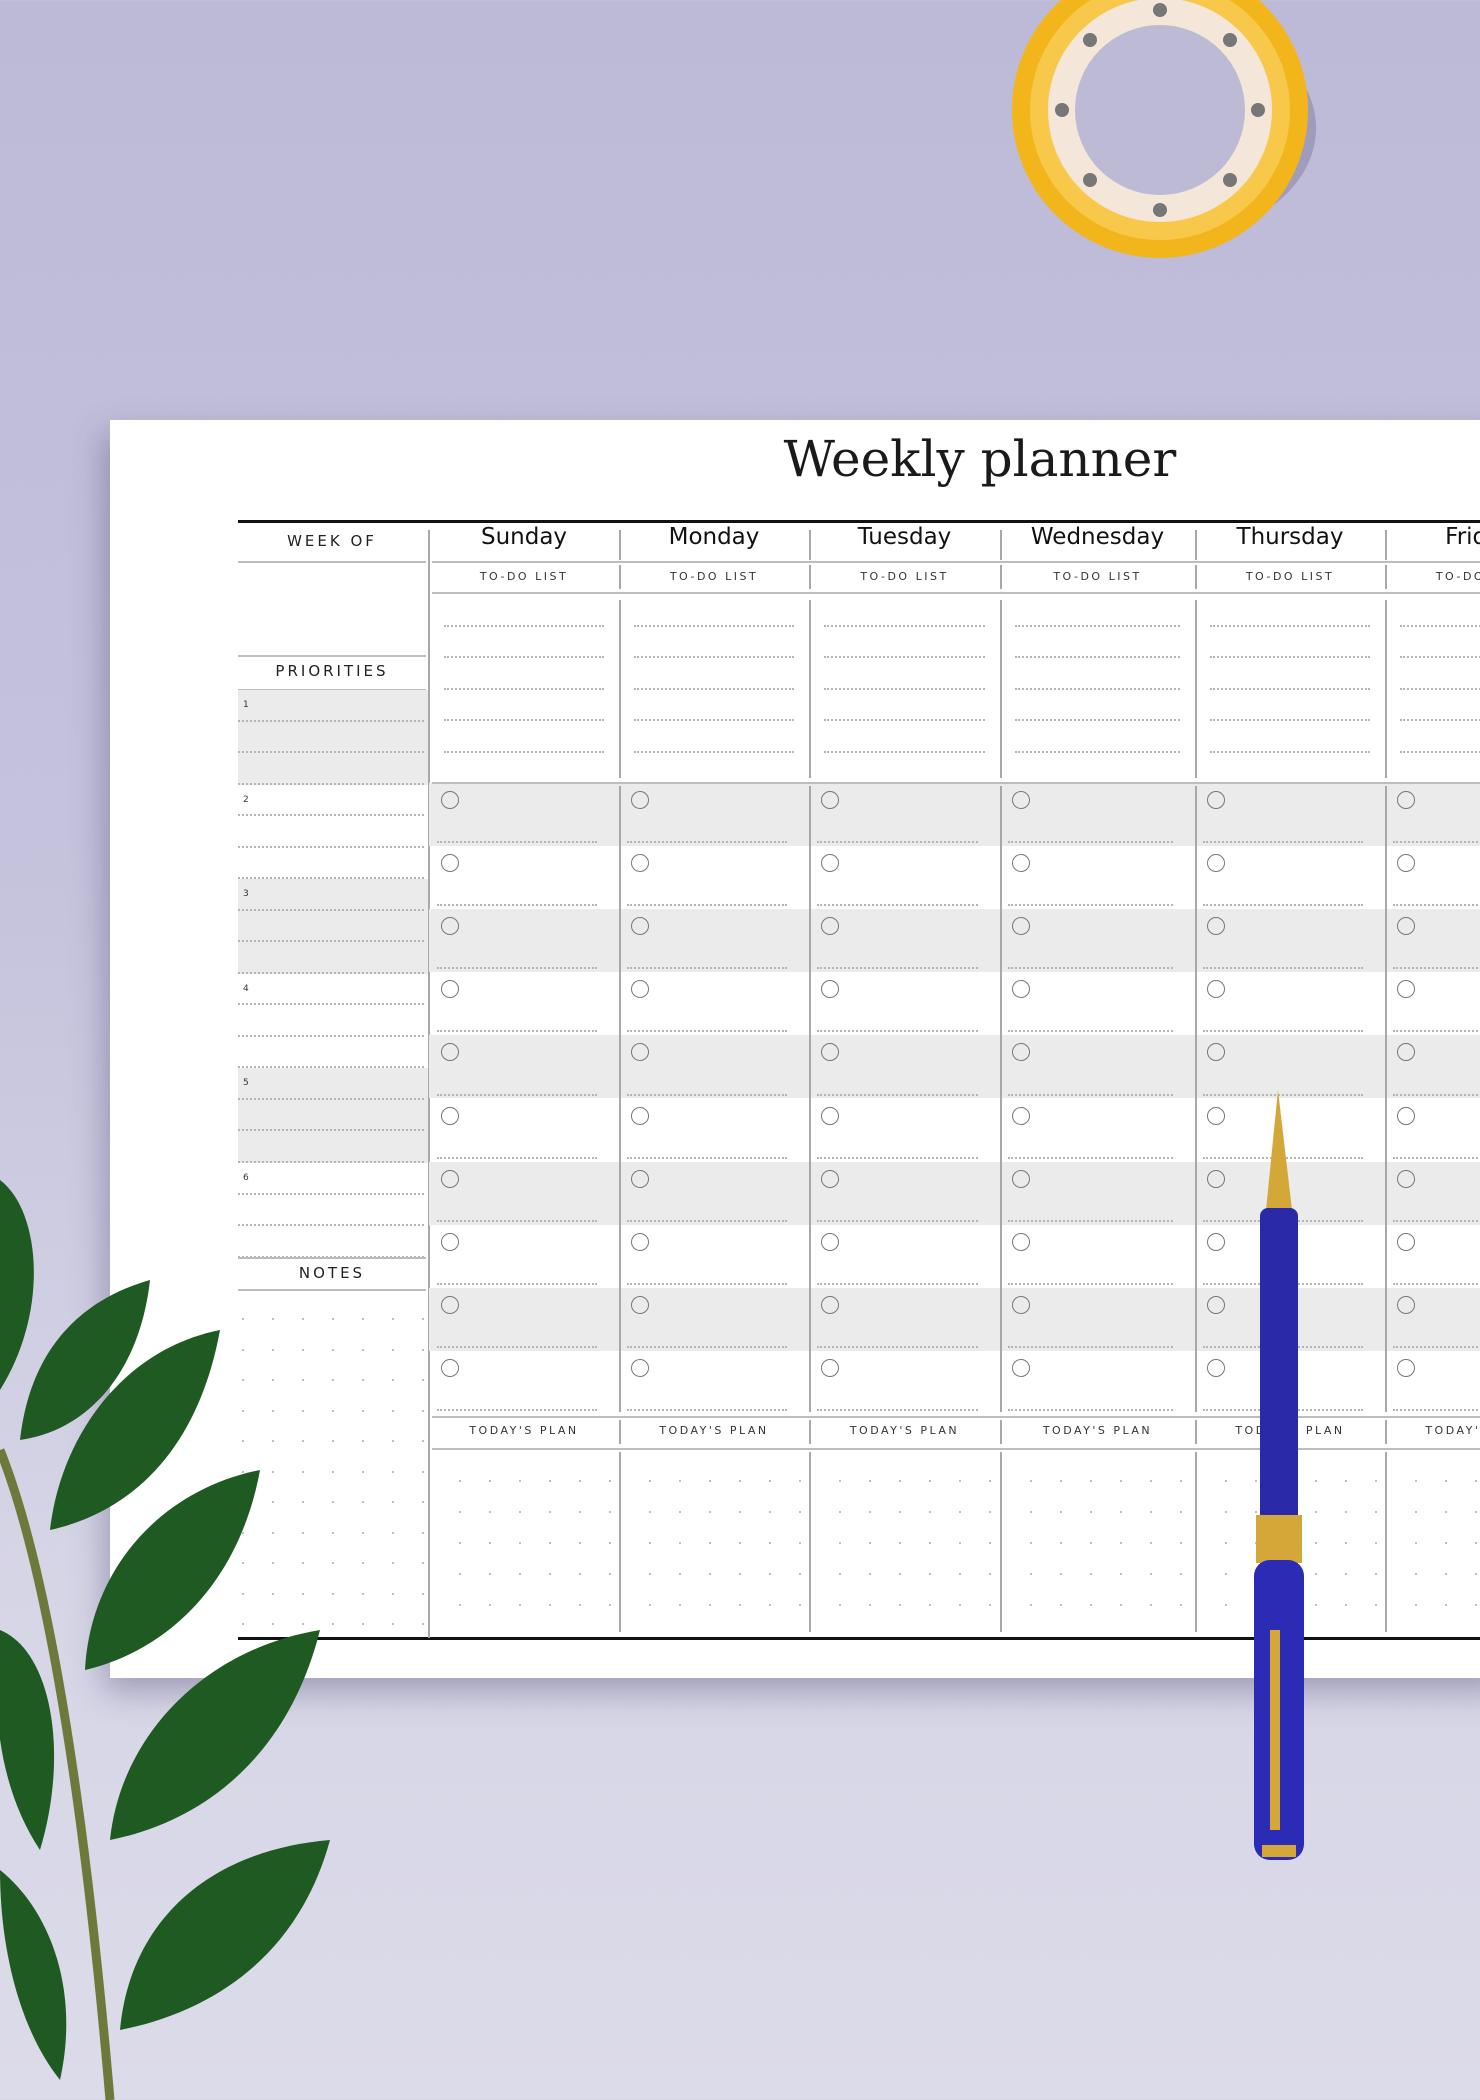  I want to click on header-rule, so click(956, 562).